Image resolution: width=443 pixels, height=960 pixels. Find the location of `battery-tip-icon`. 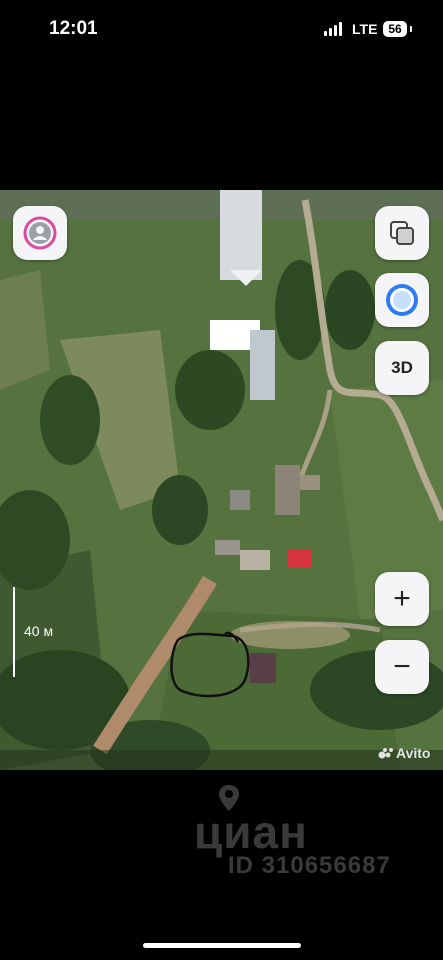

battery-tip-icon is located at coordinates (411, 29).